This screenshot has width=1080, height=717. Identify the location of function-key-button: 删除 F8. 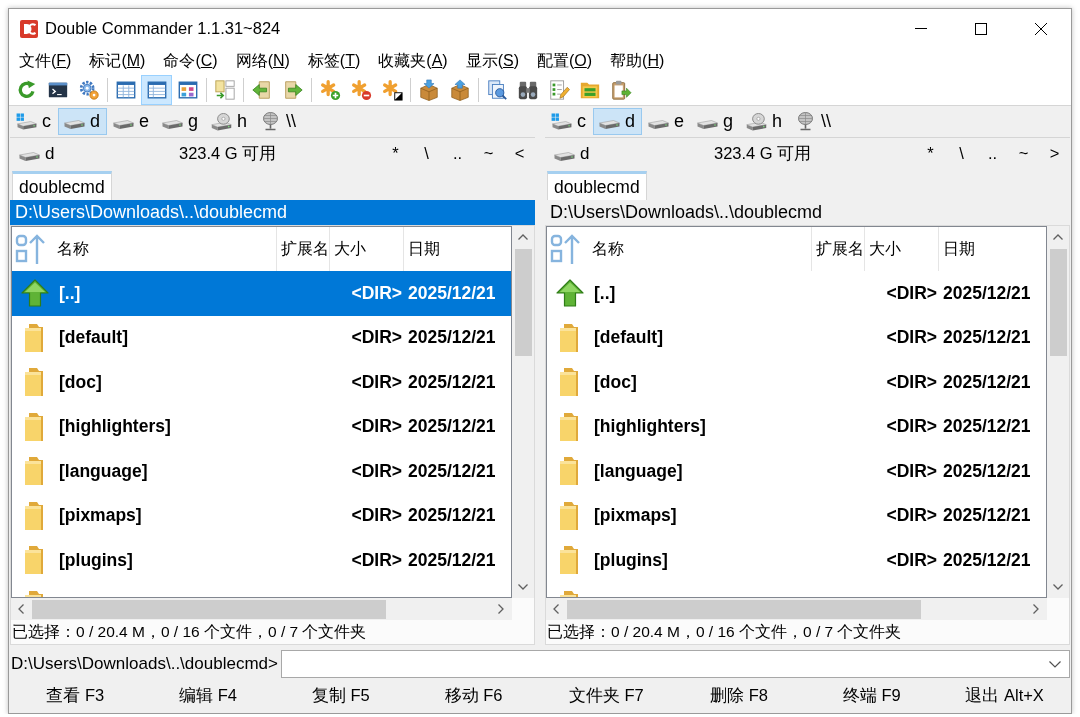
(739, 696).